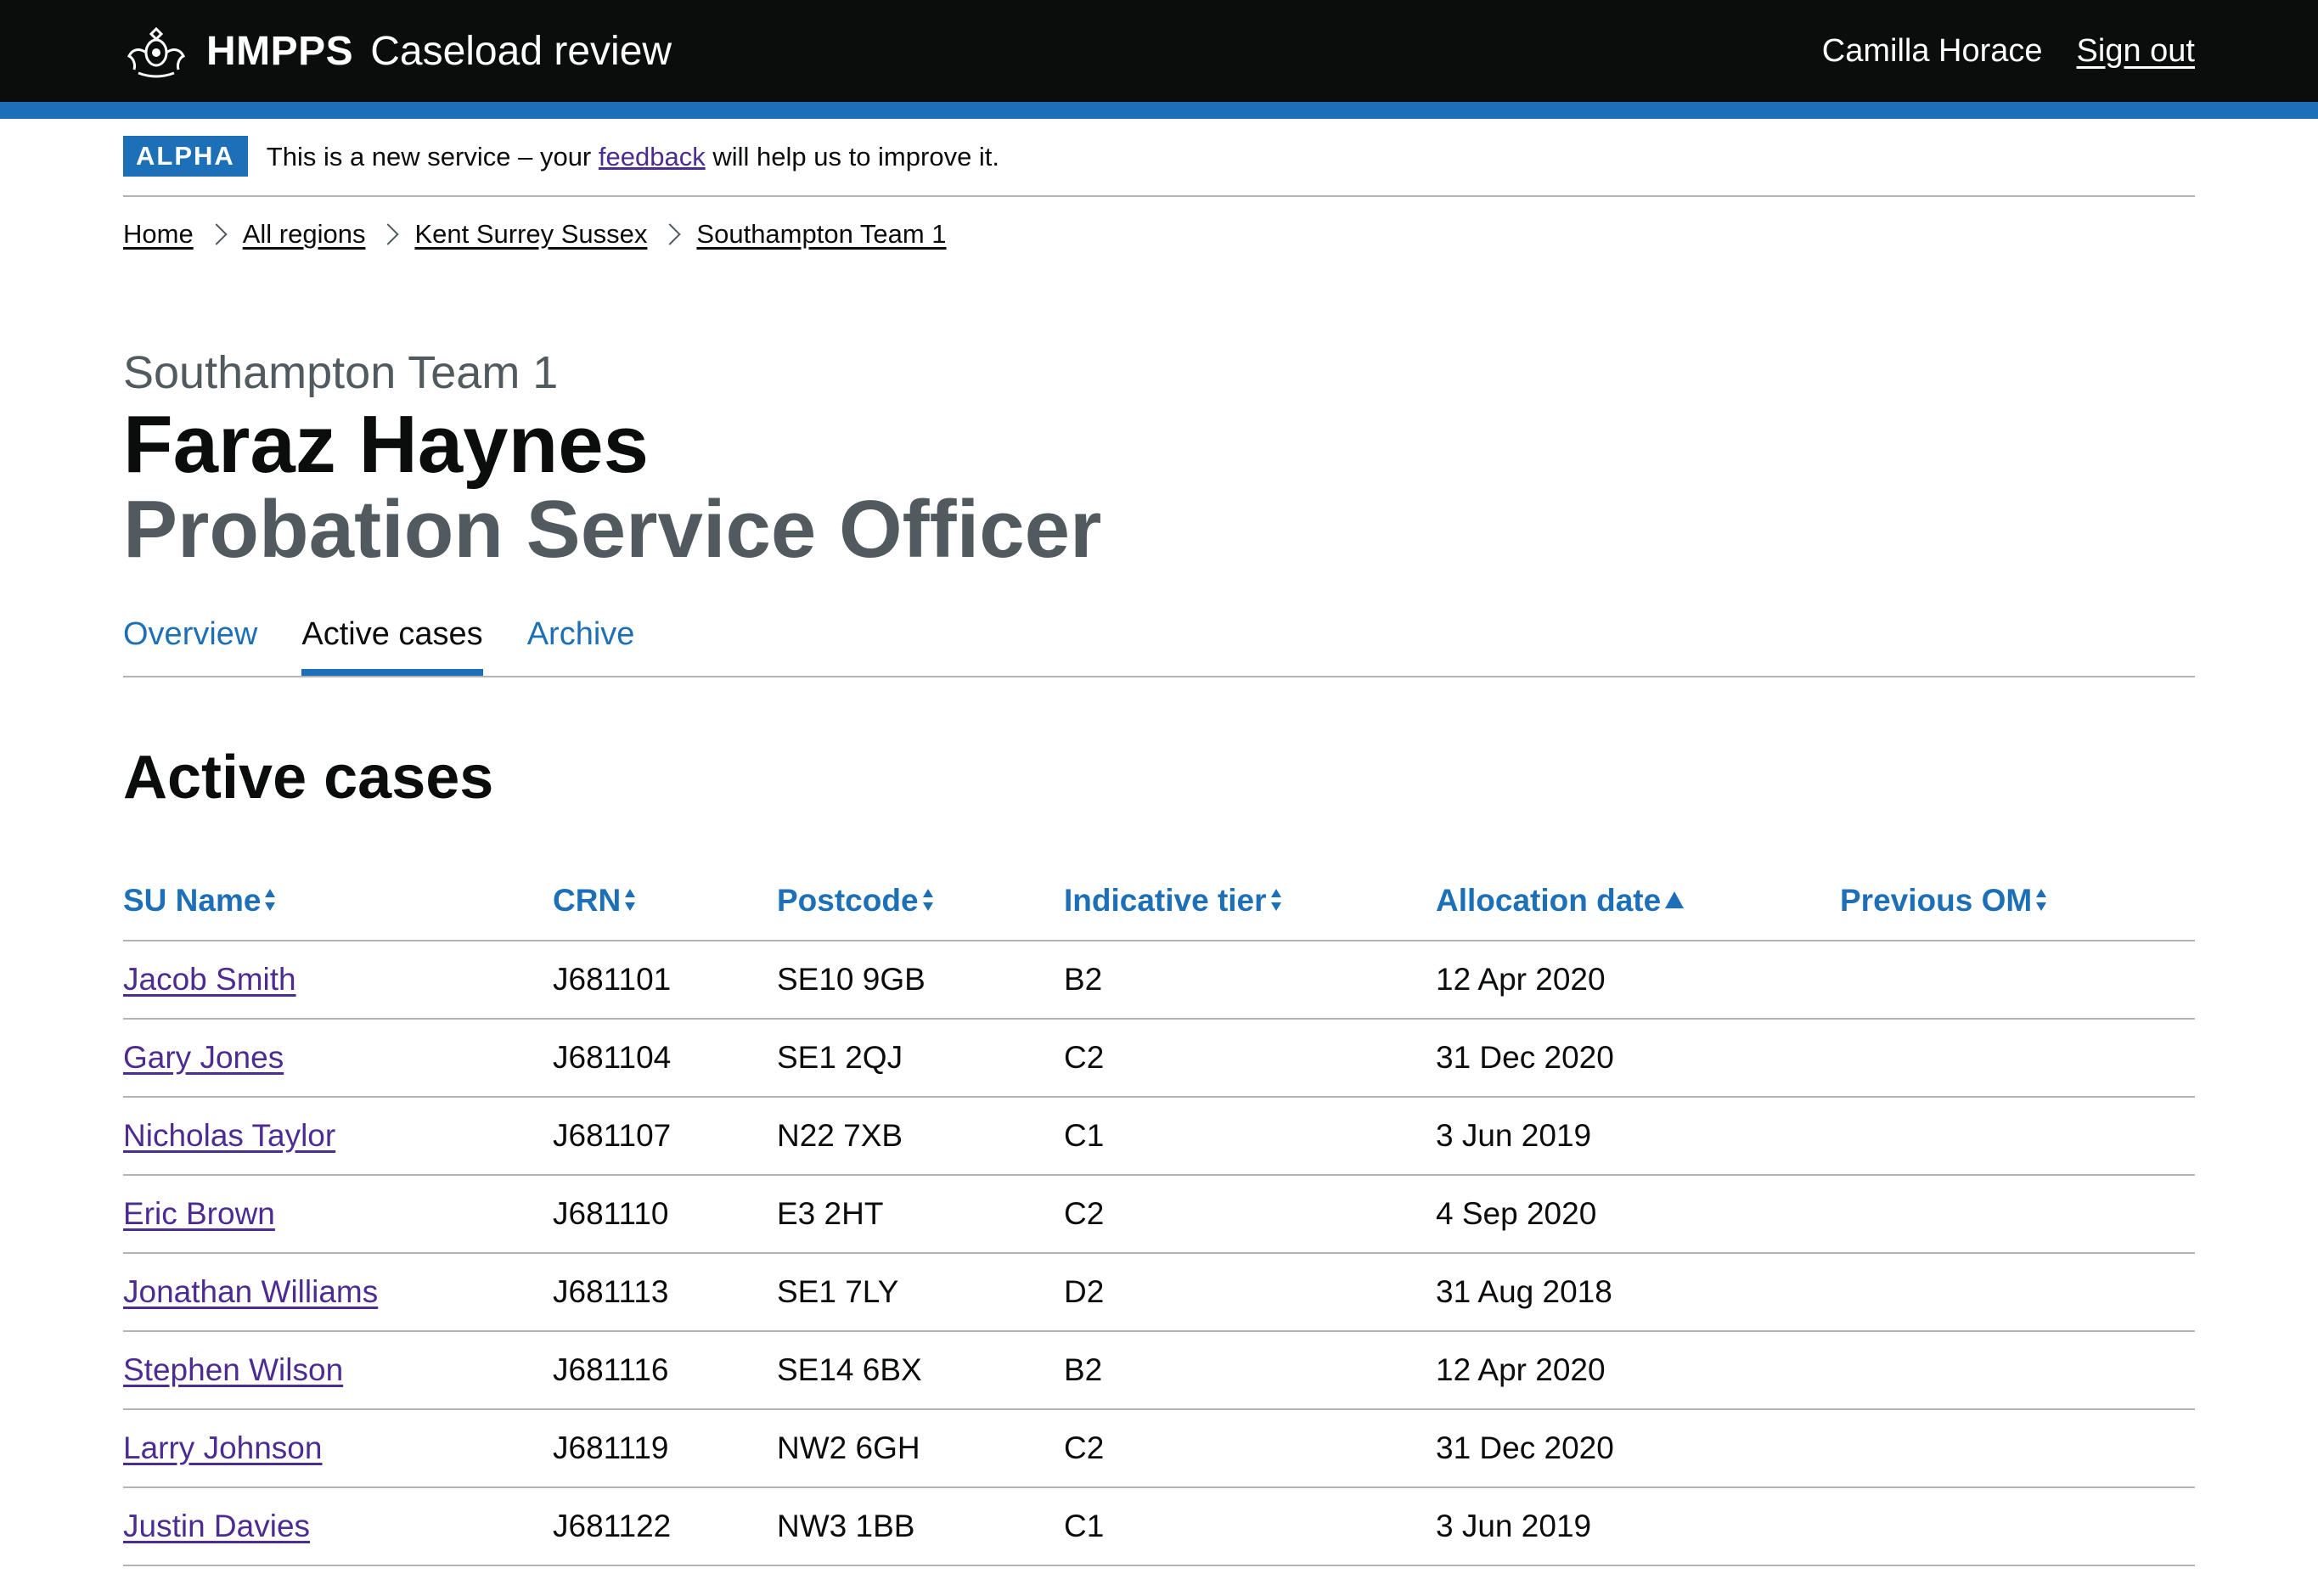 This screenshot has width=2318, height=1596. I want to click on header-user-area: Camilla Horace Sign out, so click(2008, 51).